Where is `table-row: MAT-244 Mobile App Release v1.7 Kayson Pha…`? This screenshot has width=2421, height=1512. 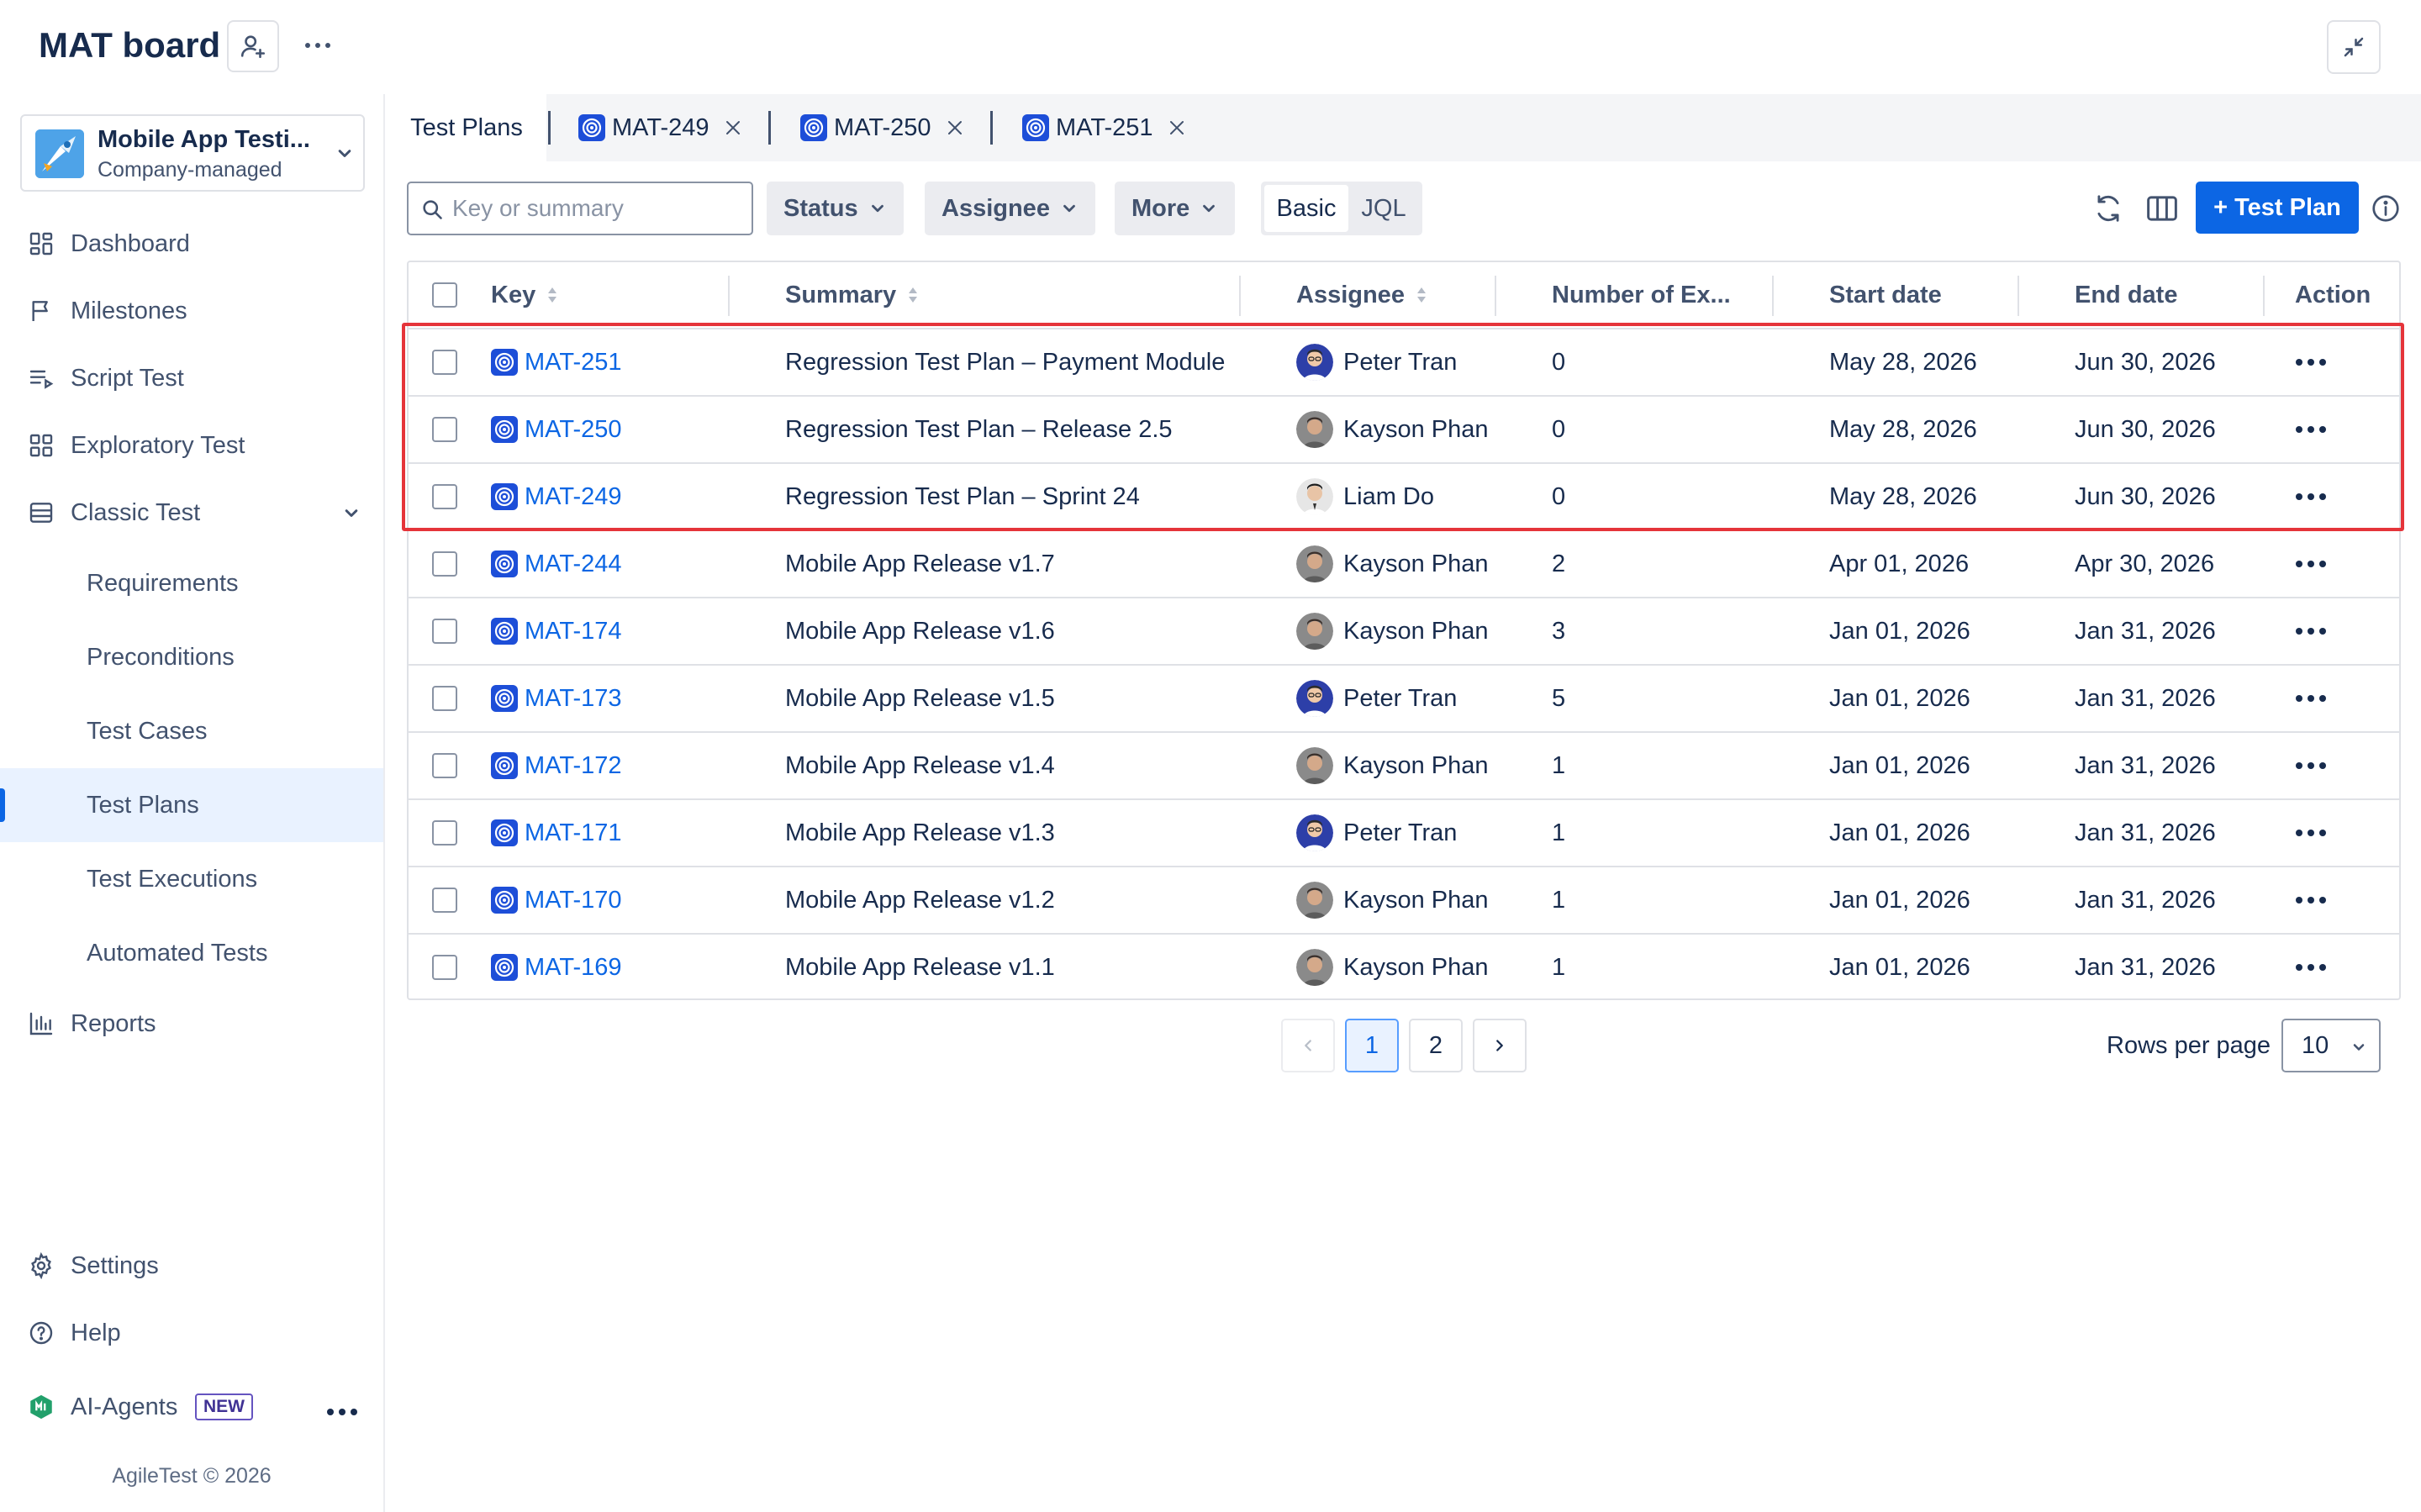
table-row: MAT-244 Mobile App Release v1.7 Kayson Pha… is located at coordinates (1404, 565).